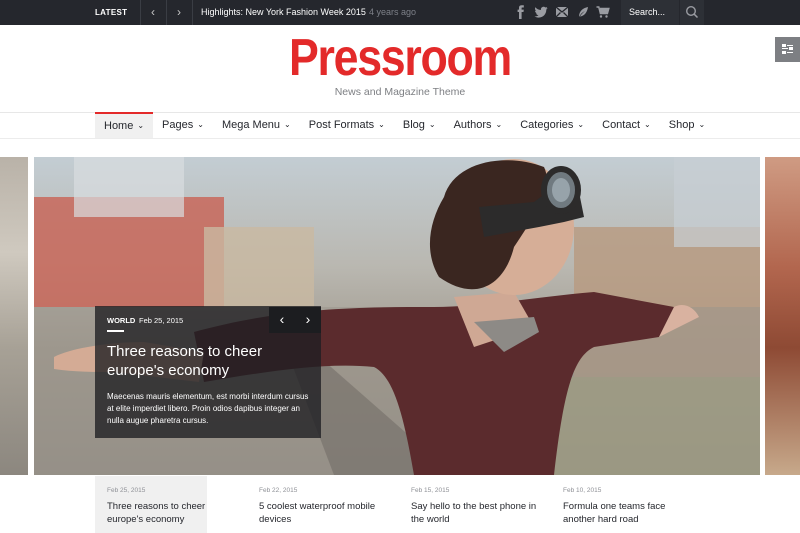  Describe the element at coordinates (782, 316) in the screenshot. I see `slide-image-next` at that location.